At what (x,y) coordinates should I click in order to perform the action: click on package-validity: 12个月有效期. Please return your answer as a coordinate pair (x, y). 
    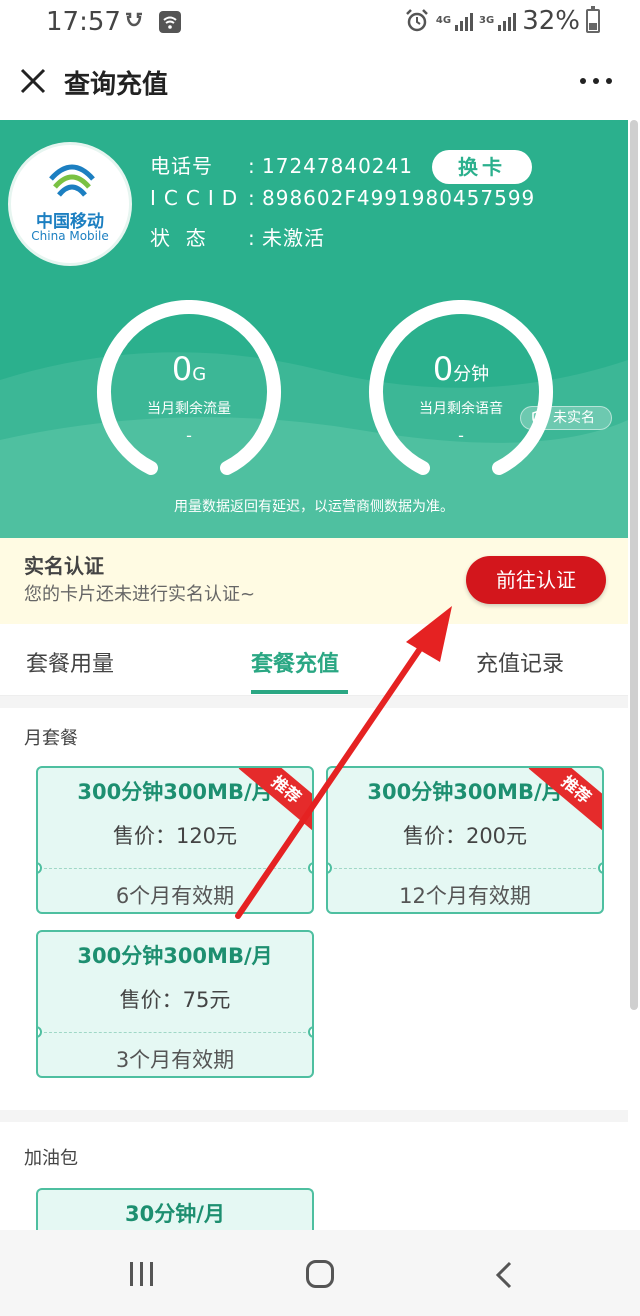
    Looking at the image, I should click on (465, 896).